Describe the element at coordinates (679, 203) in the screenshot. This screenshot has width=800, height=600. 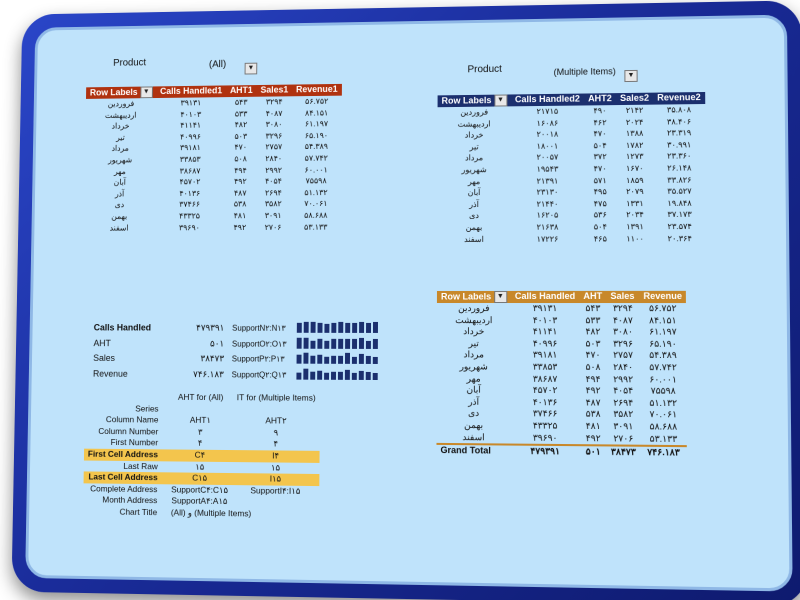
I see `table-cell: ۱۹.۸۴۸` at that location.